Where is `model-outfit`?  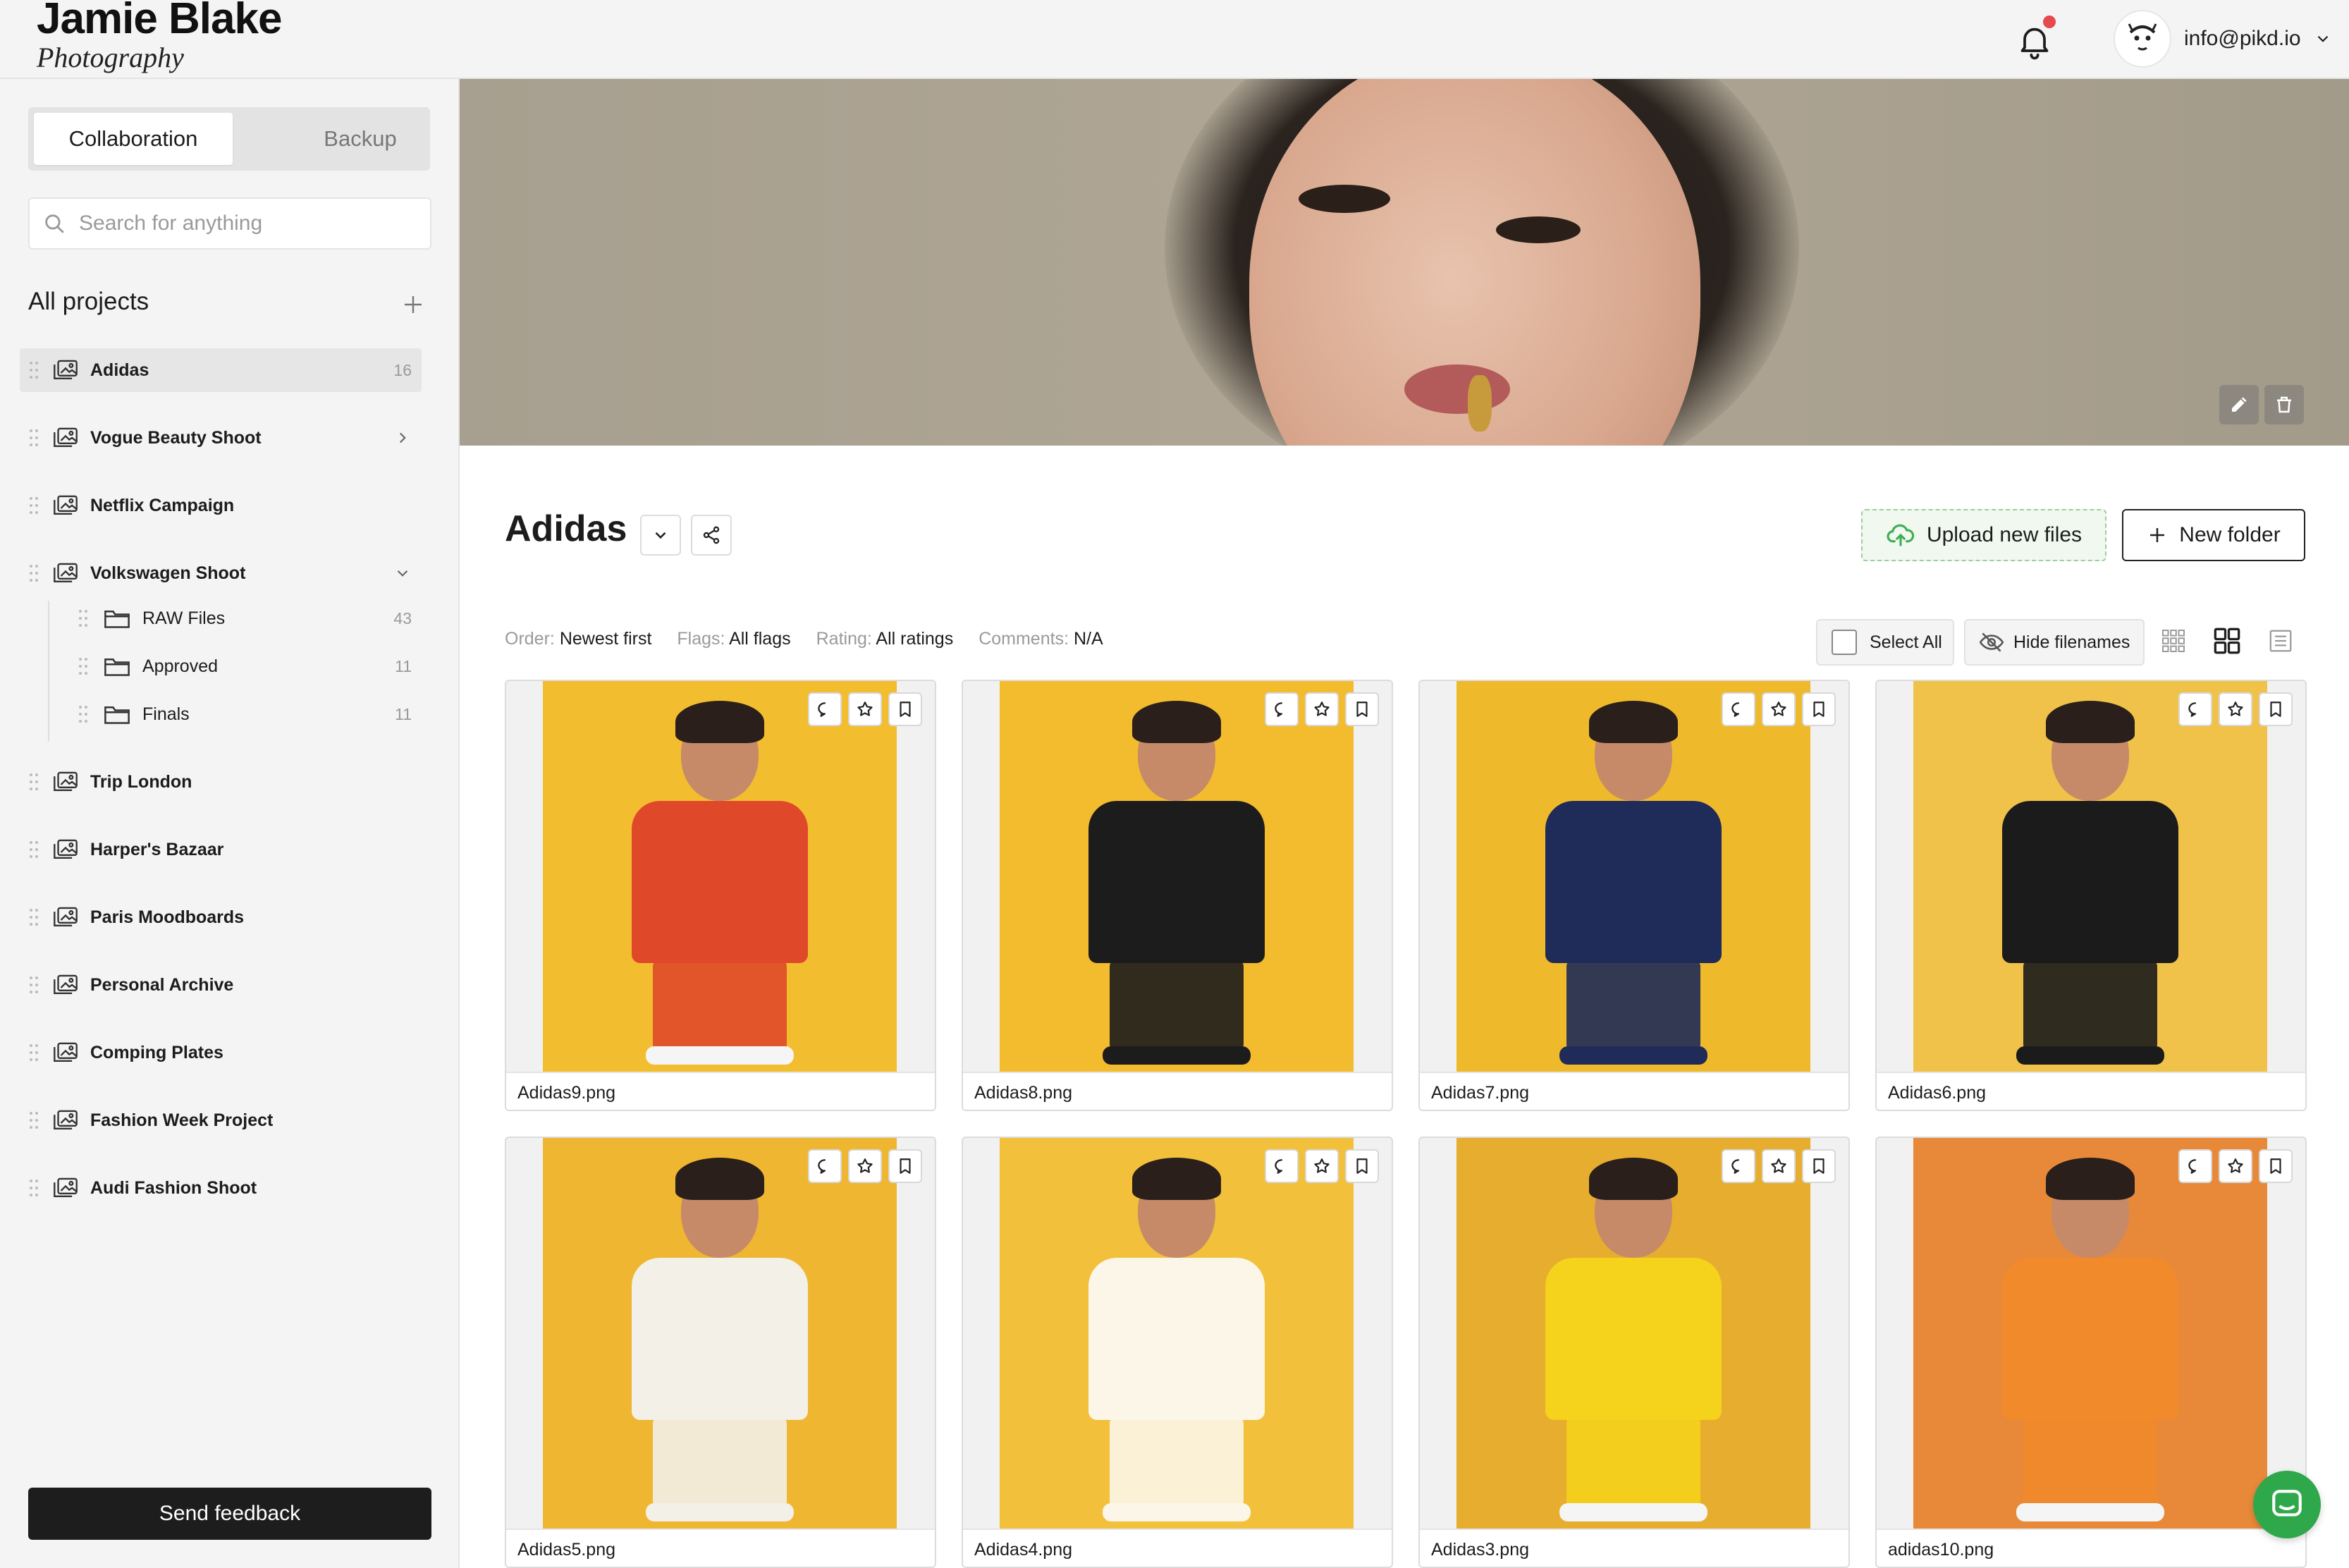 model-outfit is located at coordinates (2090, 882).